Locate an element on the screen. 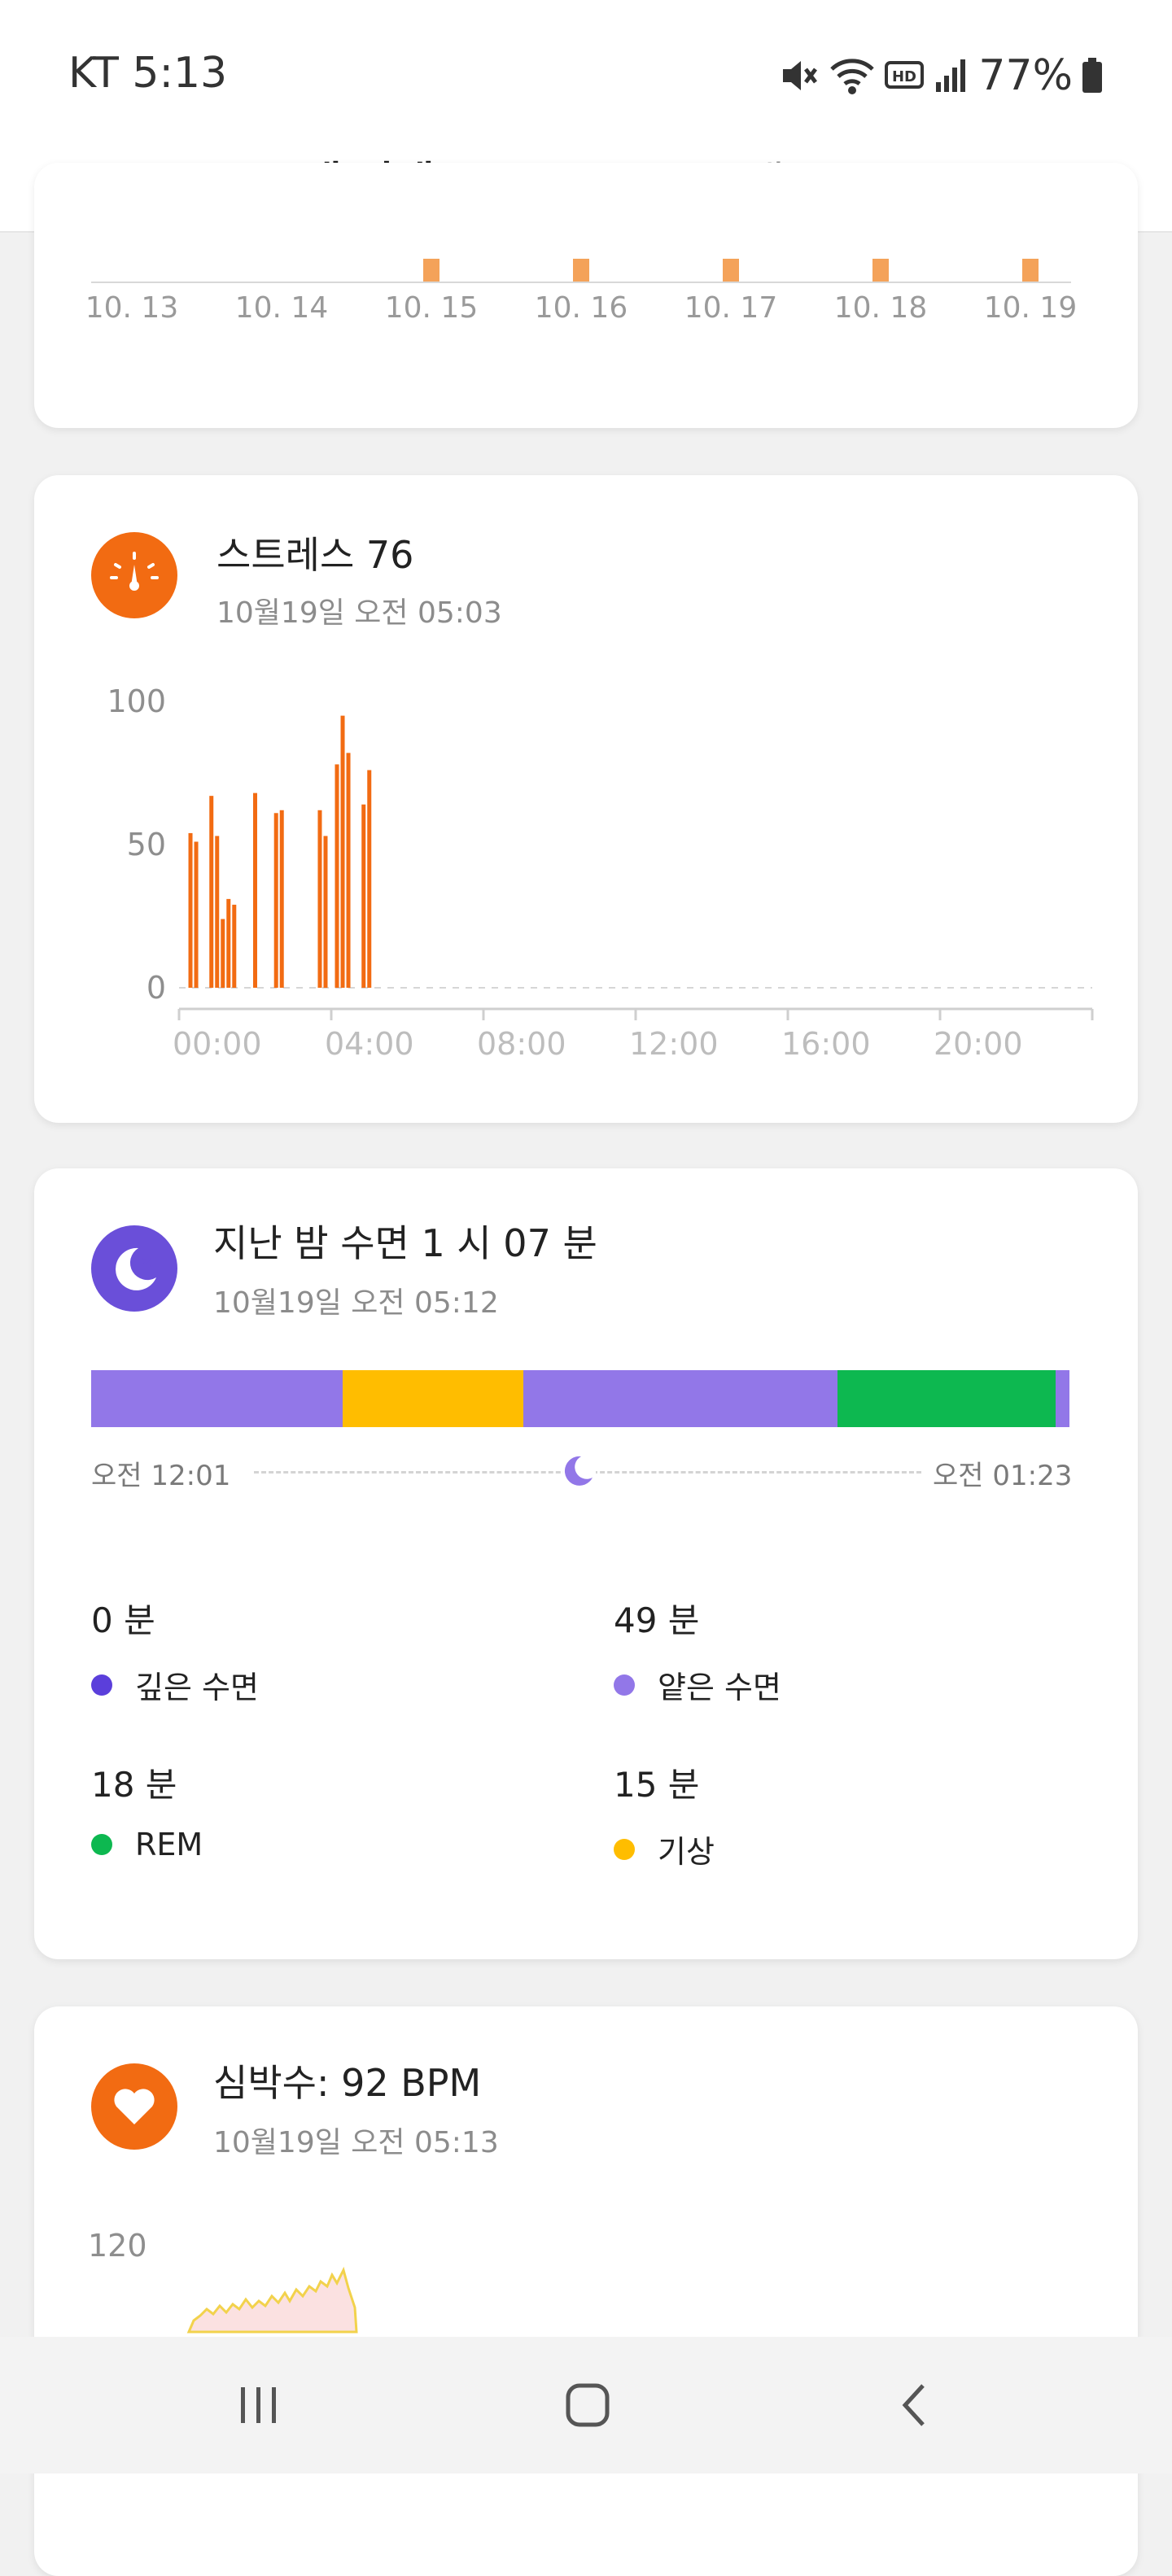 The width and height of the screenshot is (1172, 2576). x-tick-label: 08:00 is located at coordinates (521, 1044).